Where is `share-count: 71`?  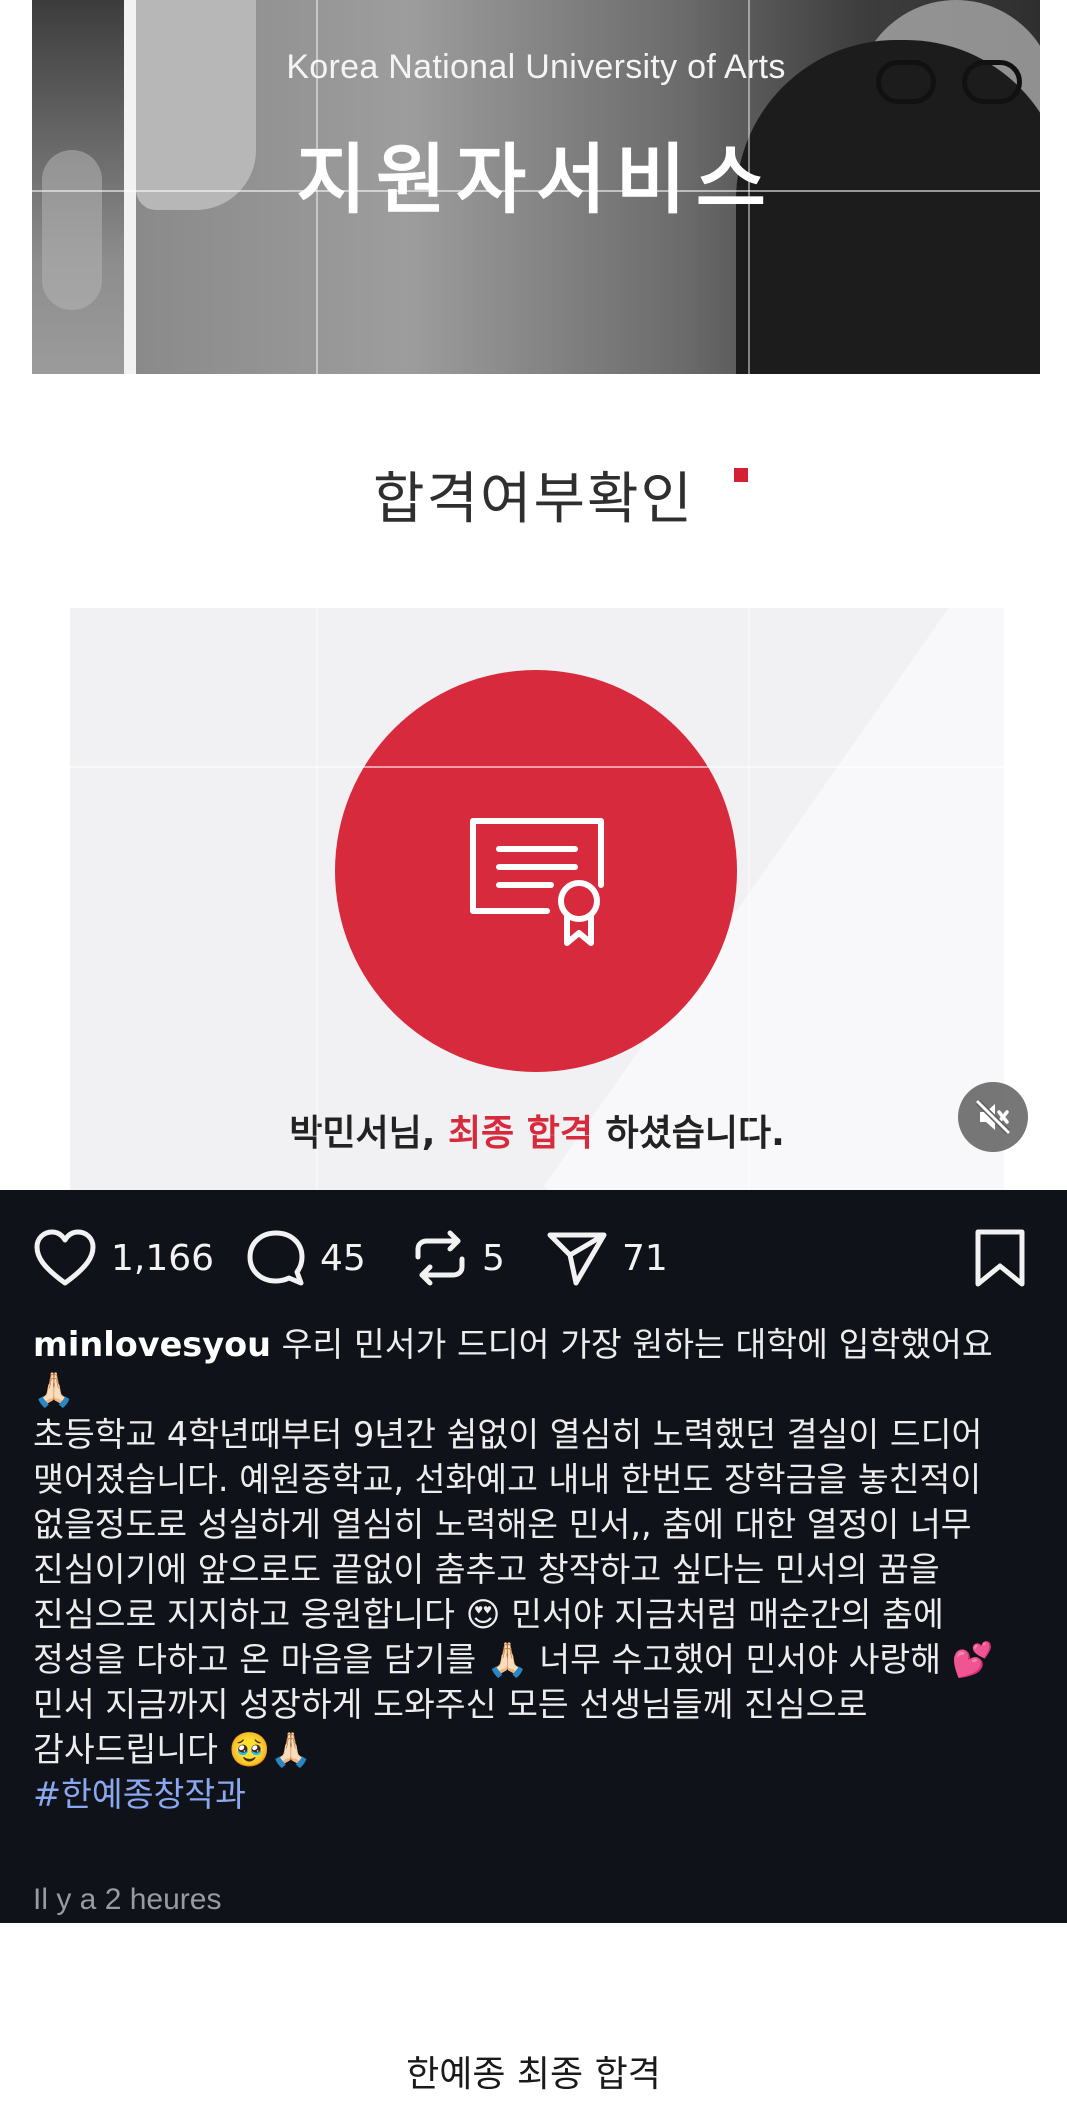
share-count: 71 is located at coordinates (645, 1258).